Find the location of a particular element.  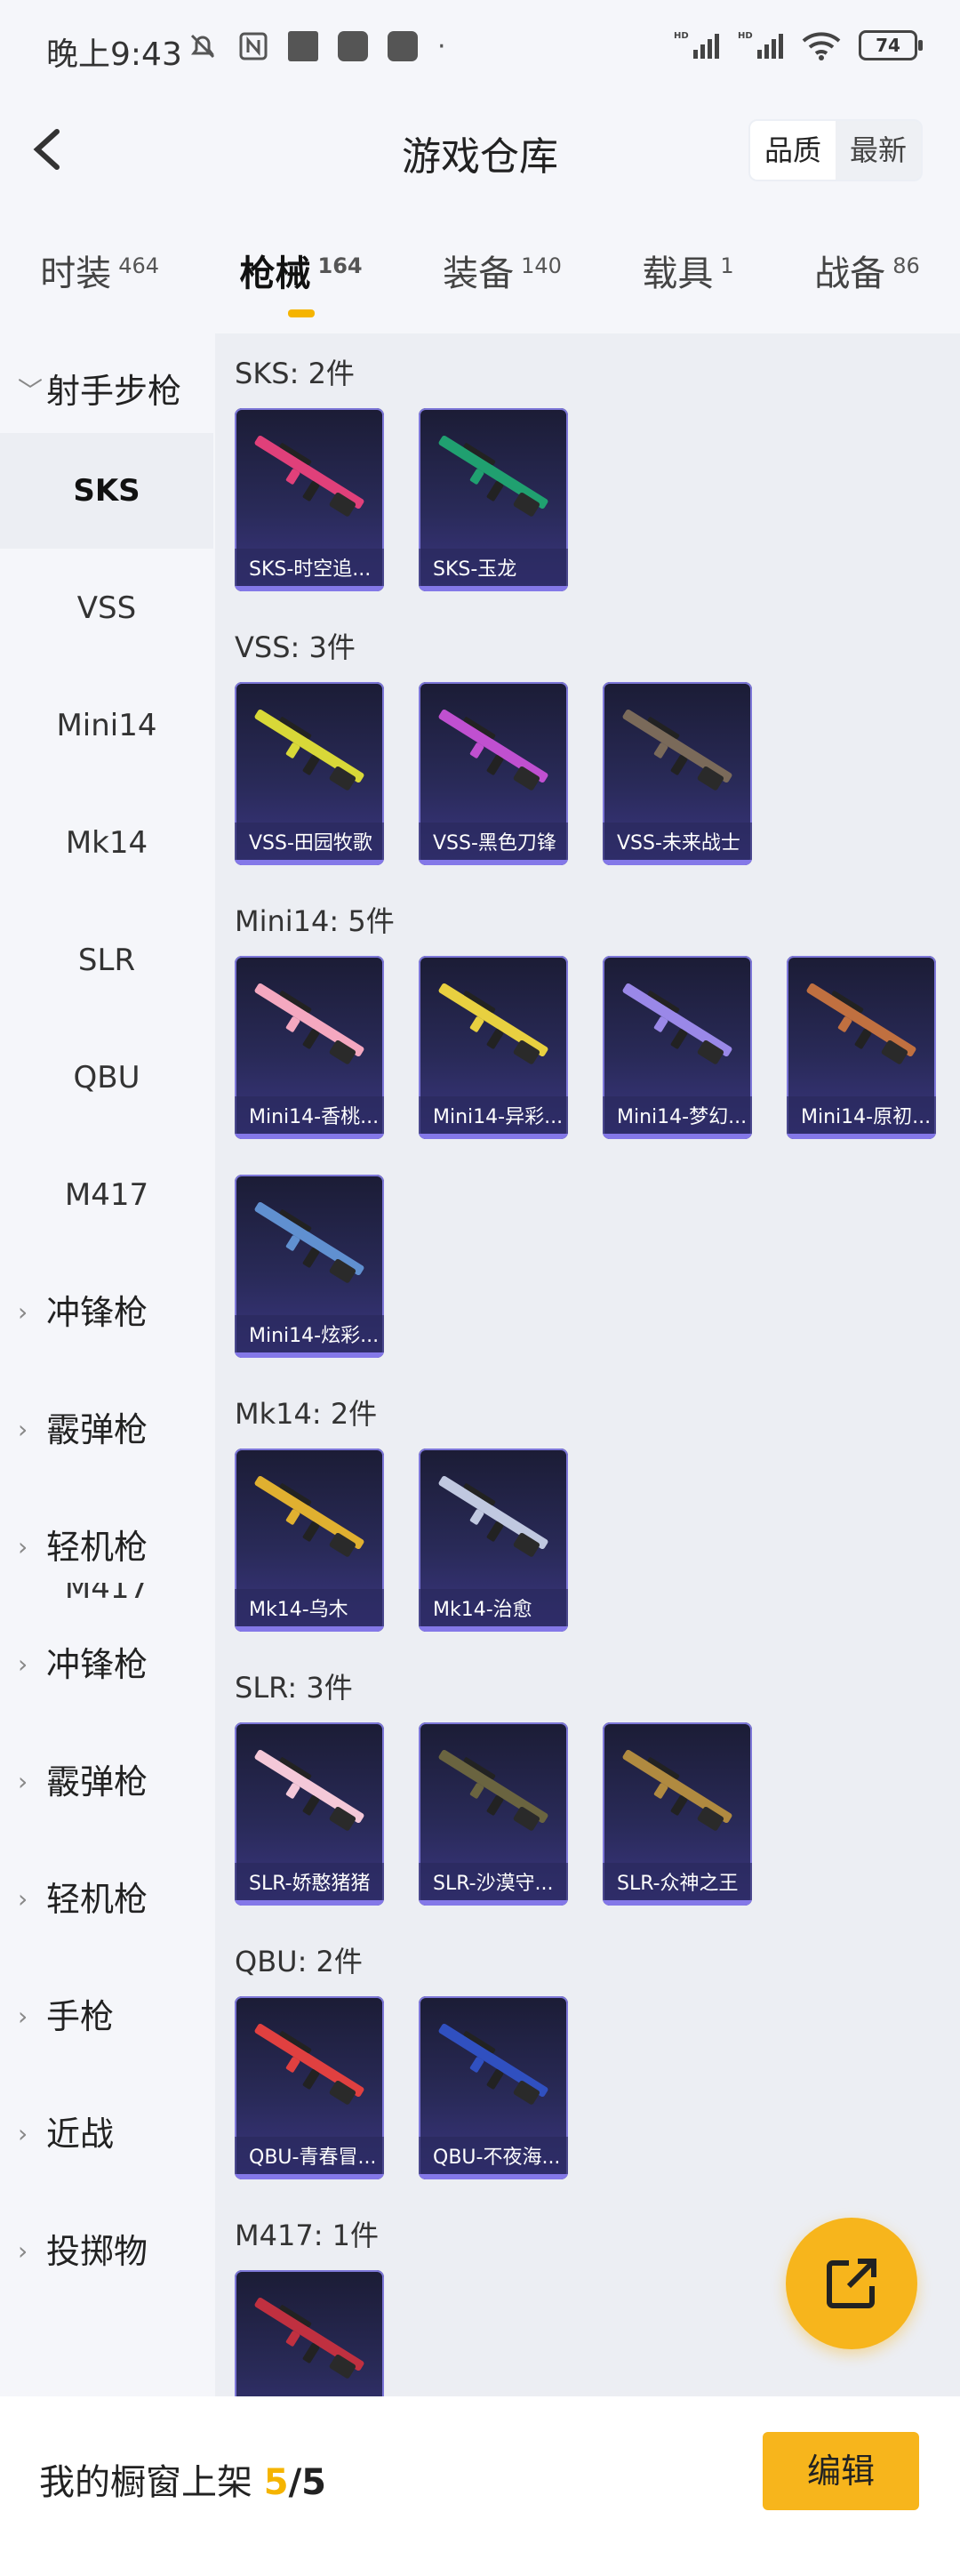

category-tabs: 时装 464 枪械 164 装备 140 载具 1 战备 86 is located at coordinates (480, 284).